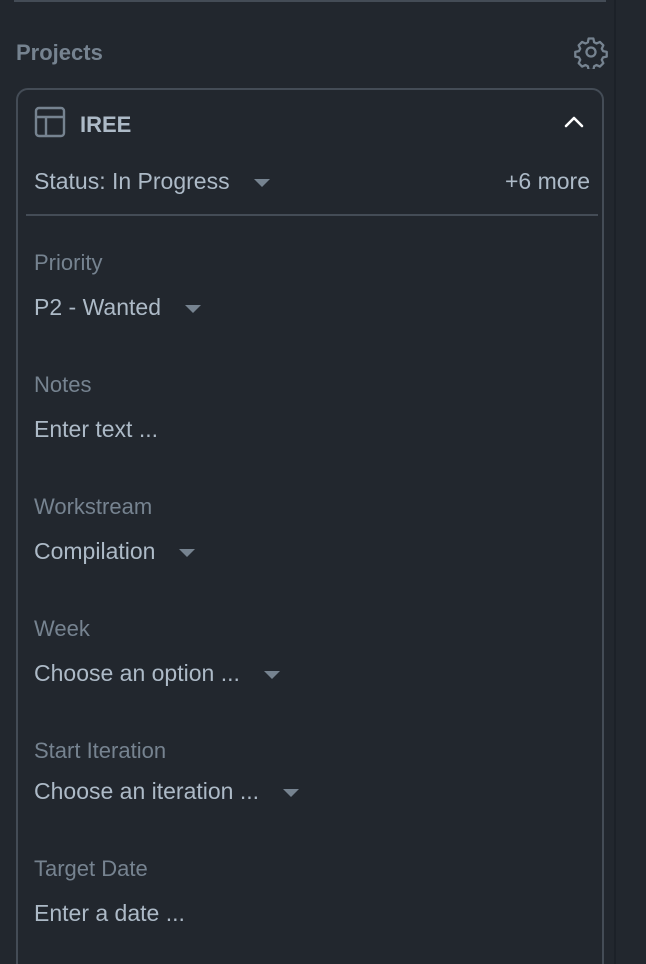 This screenshot has height=964, width=646. Describe the element at coordinates (91, 868) in the screenshot. I see `field-label: Target Date` at that location.